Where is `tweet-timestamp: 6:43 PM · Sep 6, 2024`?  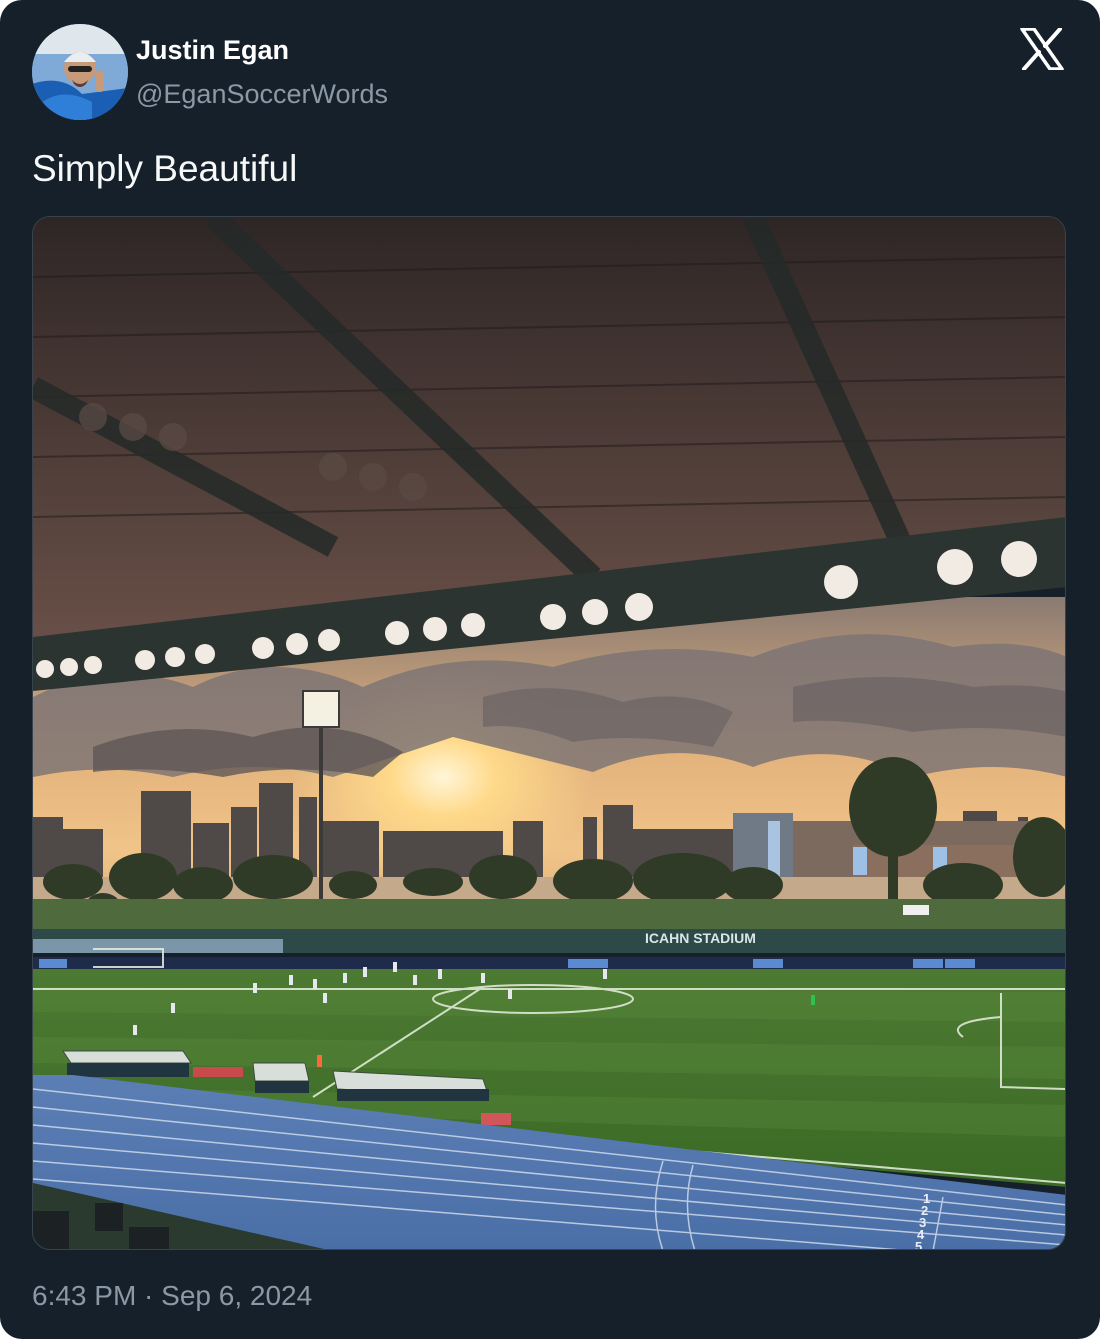 tweet-timestamp: 6:43 PM · Sep 6, 2024 is located at coordinates (172, 1296).